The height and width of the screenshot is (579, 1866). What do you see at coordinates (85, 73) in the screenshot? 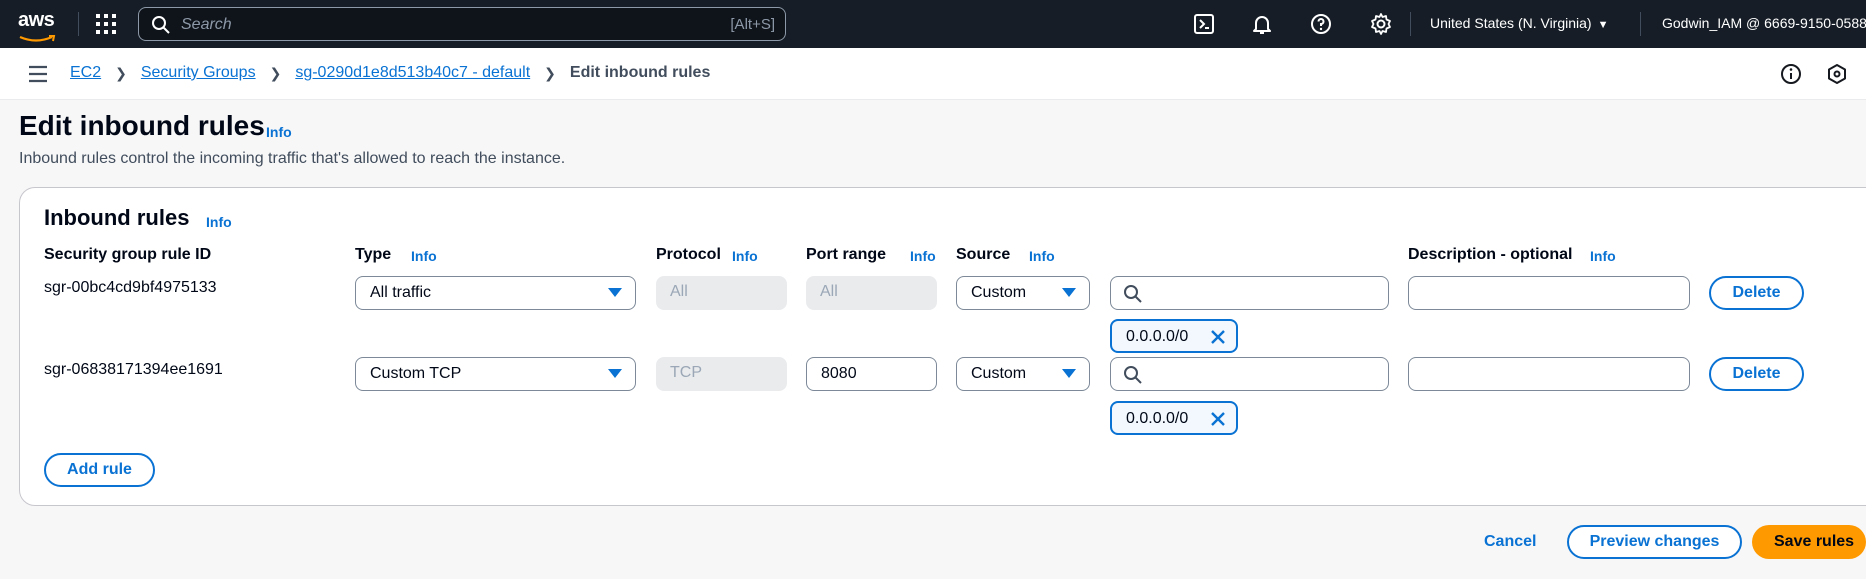
I see `breadcrumb-ec2: EC2` at bounding box center [85, 73].